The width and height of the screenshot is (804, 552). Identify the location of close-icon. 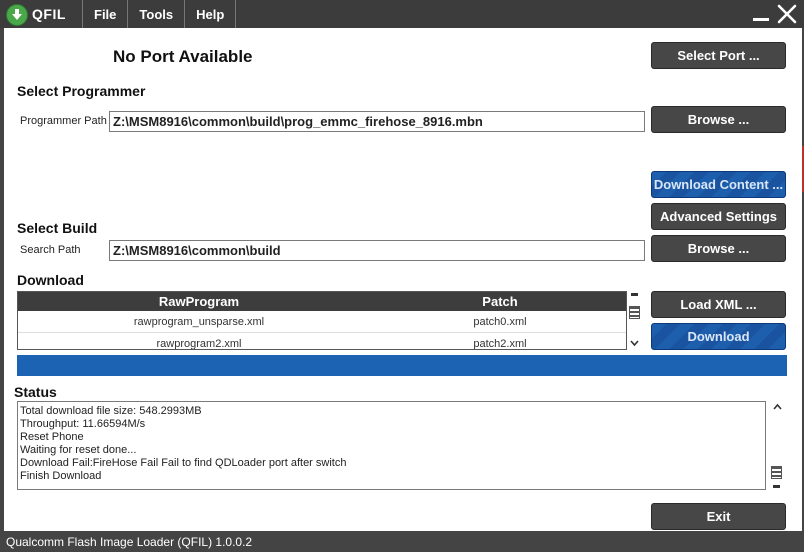
(787, 14).